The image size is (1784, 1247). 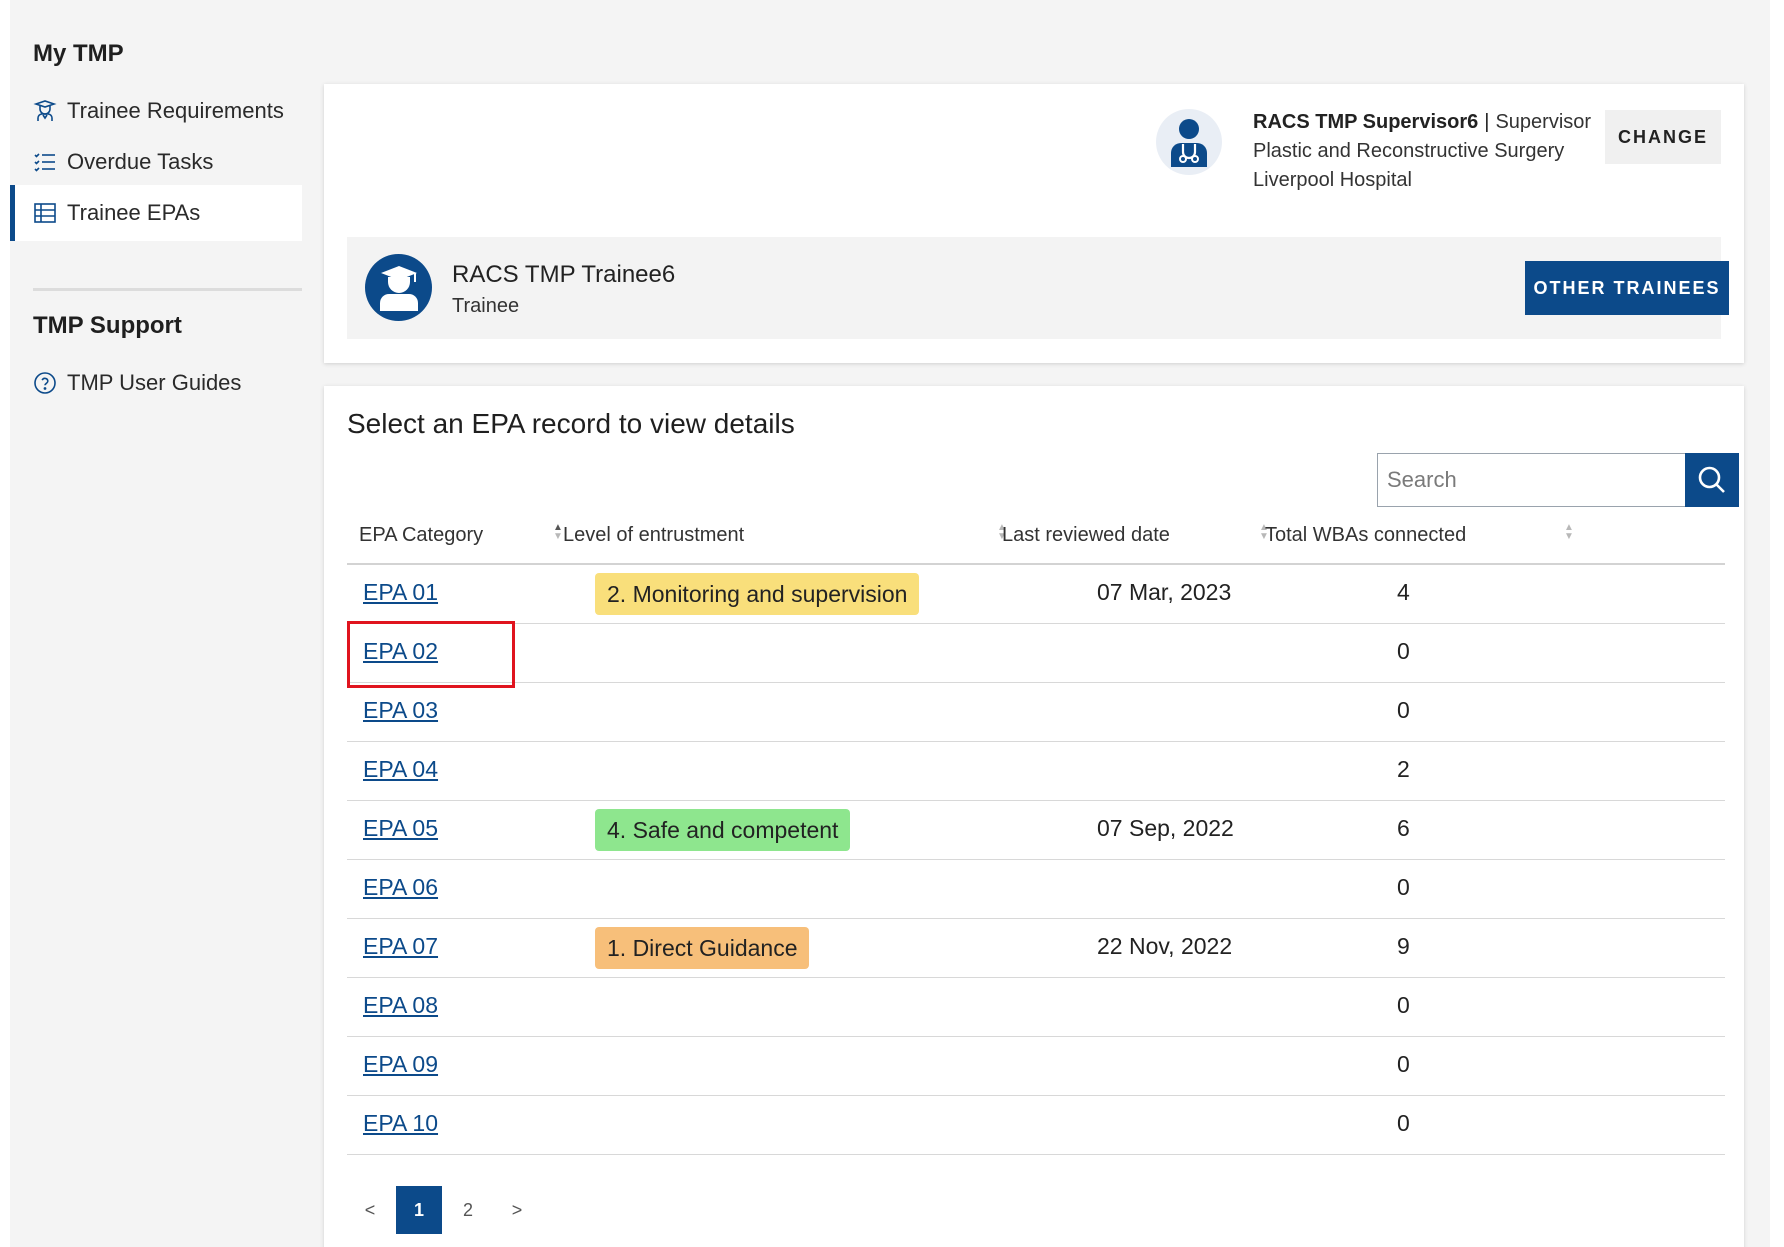 I want to click on page-title: Select an EPA record to view details, so click(x=571, y=423).